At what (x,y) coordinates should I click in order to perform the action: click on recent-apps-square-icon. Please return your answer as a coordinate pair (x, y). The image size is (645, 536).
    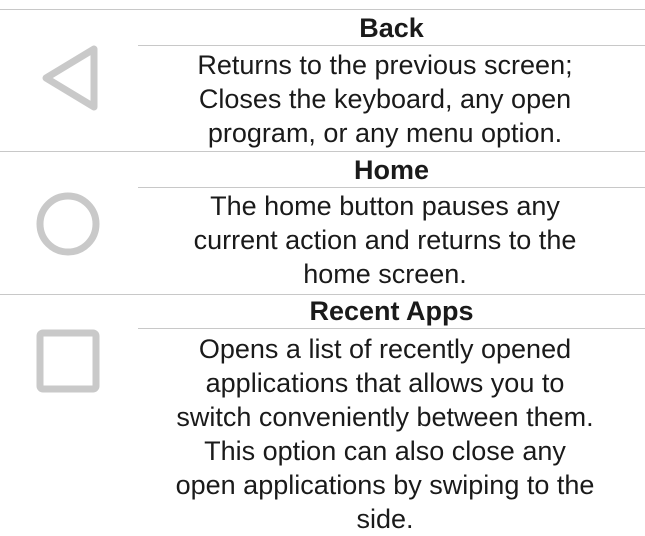
    Looking at the image, I should click on (68, 361).